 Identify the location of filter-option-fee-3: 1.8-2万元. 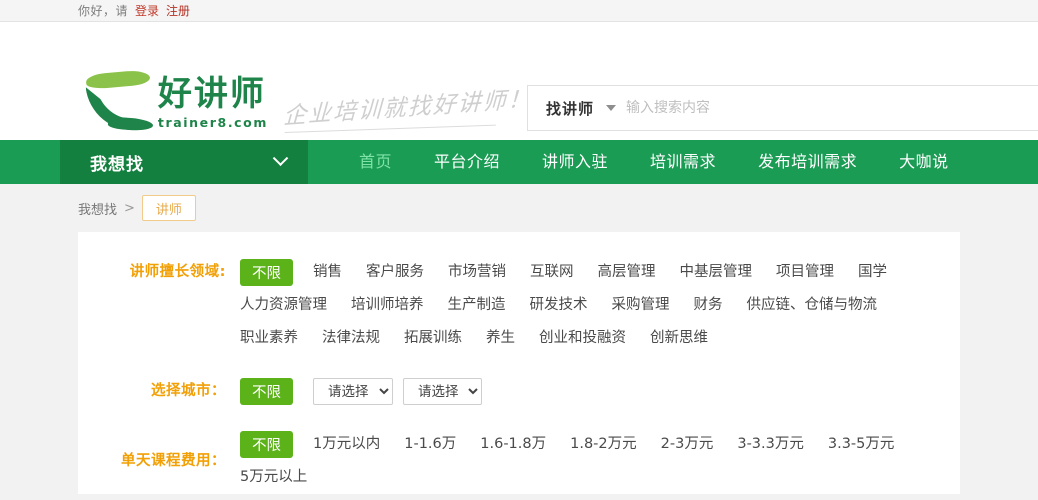
(603, 444).